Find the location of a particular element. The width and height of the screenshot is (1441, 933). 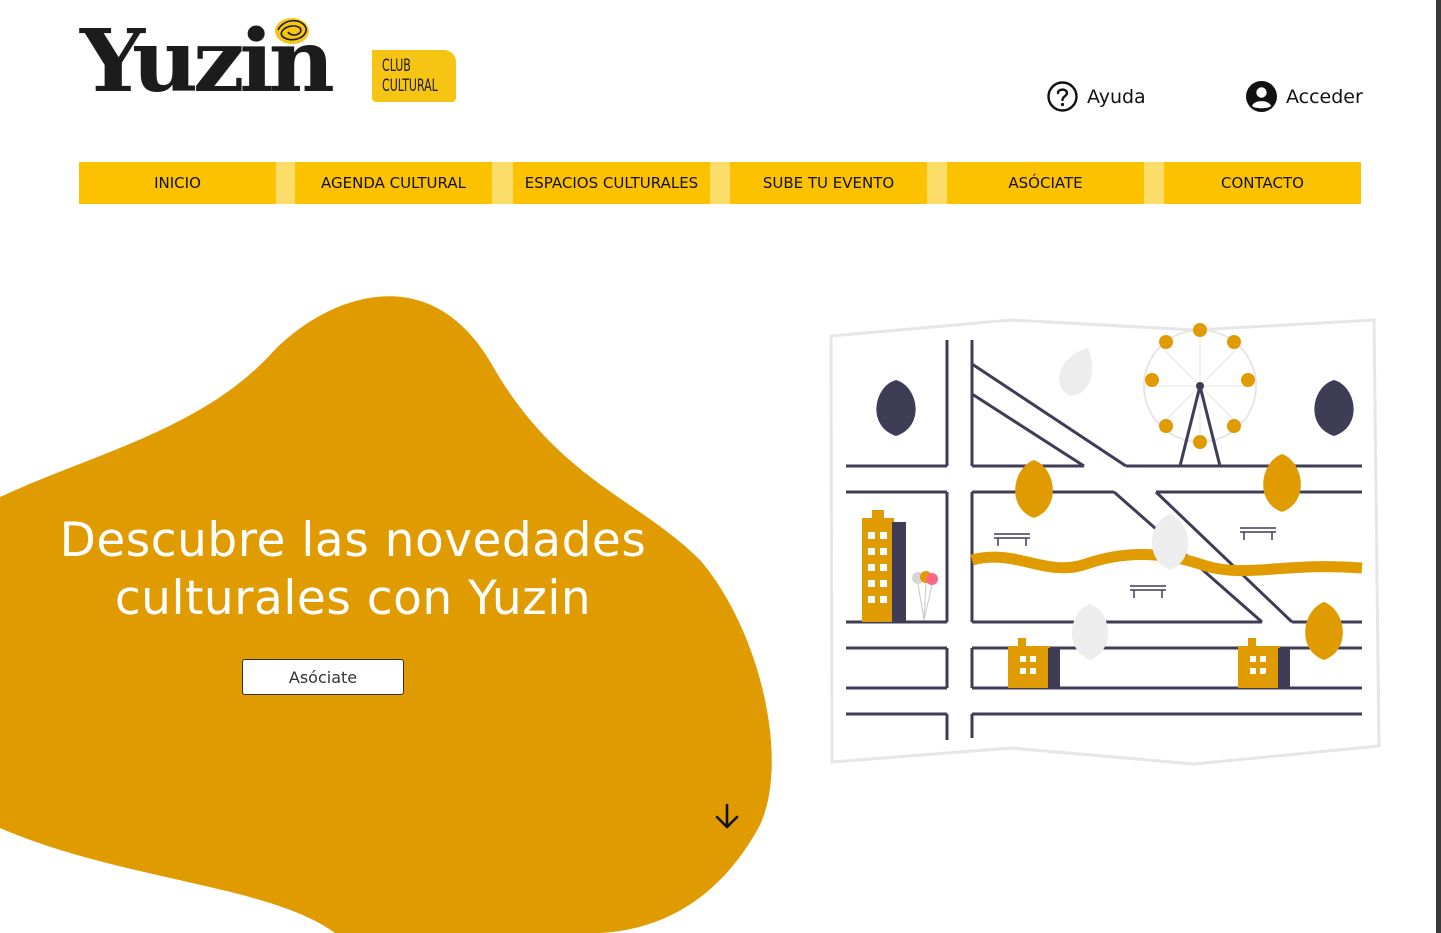

user-circle-icon is located at coordinates (1261, 96).